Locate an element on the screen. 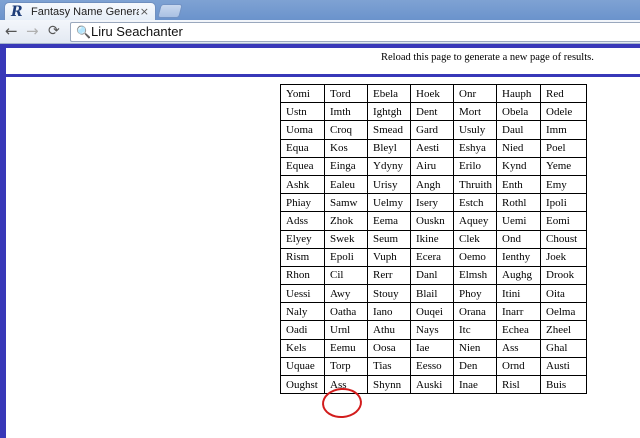 The width and height of the screenshot is (640, 438). name-cell: Airu is located at coordinates (432, 166).